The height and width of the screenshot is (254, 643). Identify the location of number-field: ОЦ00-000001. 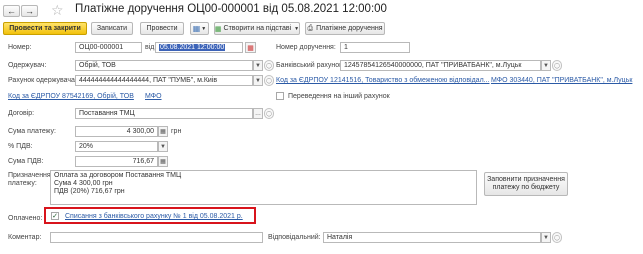
(108, 47).